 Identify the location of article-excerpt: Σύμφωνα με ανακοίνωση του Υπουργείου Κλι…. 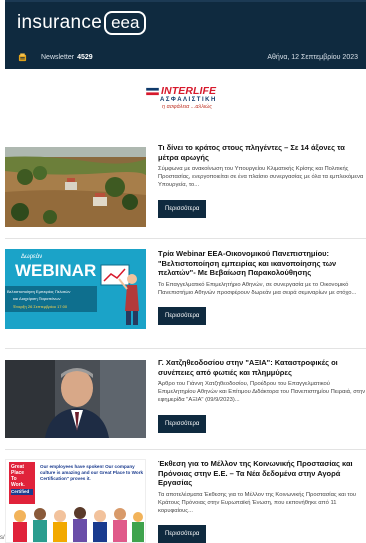
(261, 177).